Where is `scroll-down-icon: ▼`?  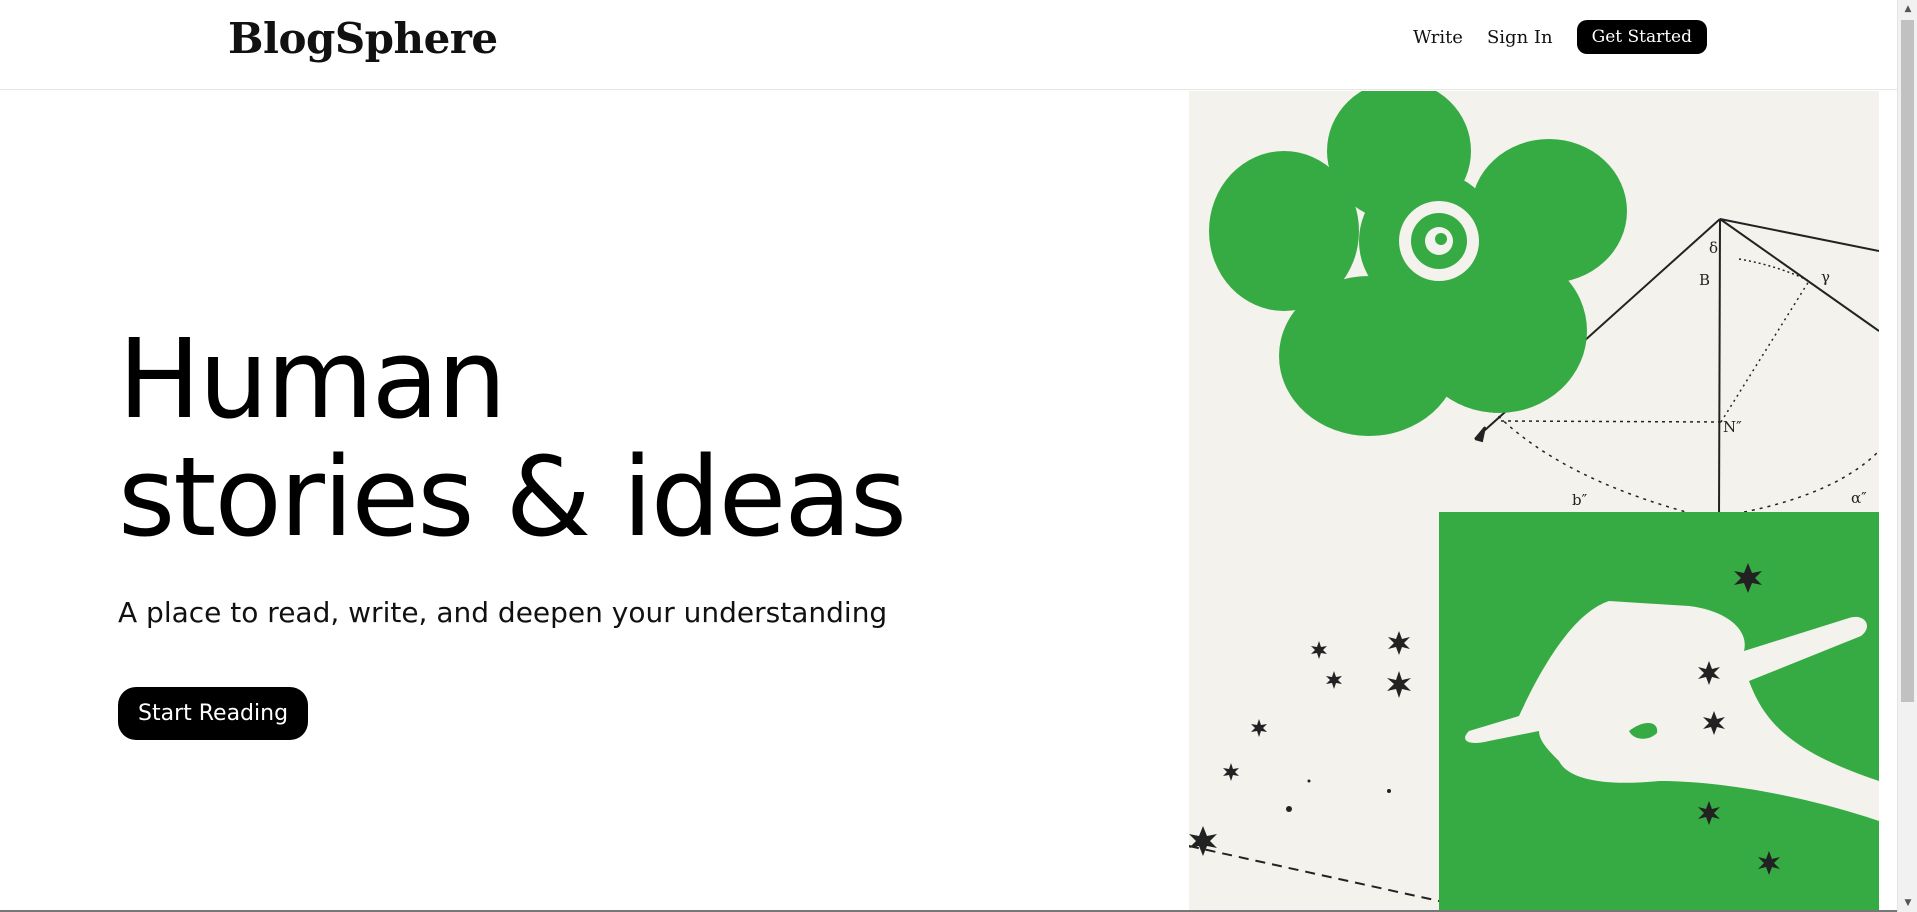
scroll-down-icon: ▼ is located at coordinates (1907, 903).